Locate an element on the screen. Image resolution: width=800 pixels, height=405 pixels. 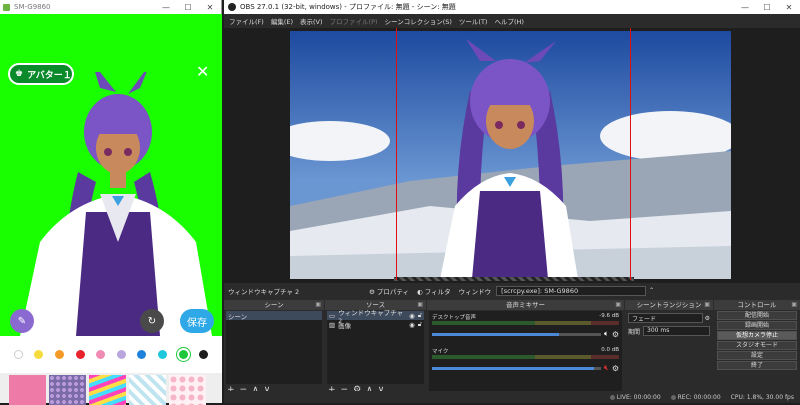
mic-slider is located at coordinates (516, 368).